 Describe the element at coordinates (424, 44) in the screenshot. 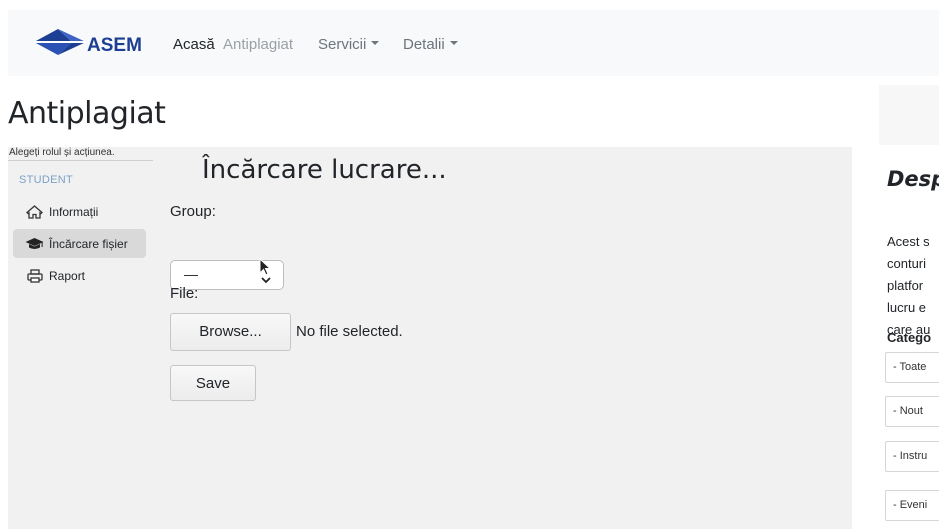

I see `nav-detalii-label: Detalii` at that location.